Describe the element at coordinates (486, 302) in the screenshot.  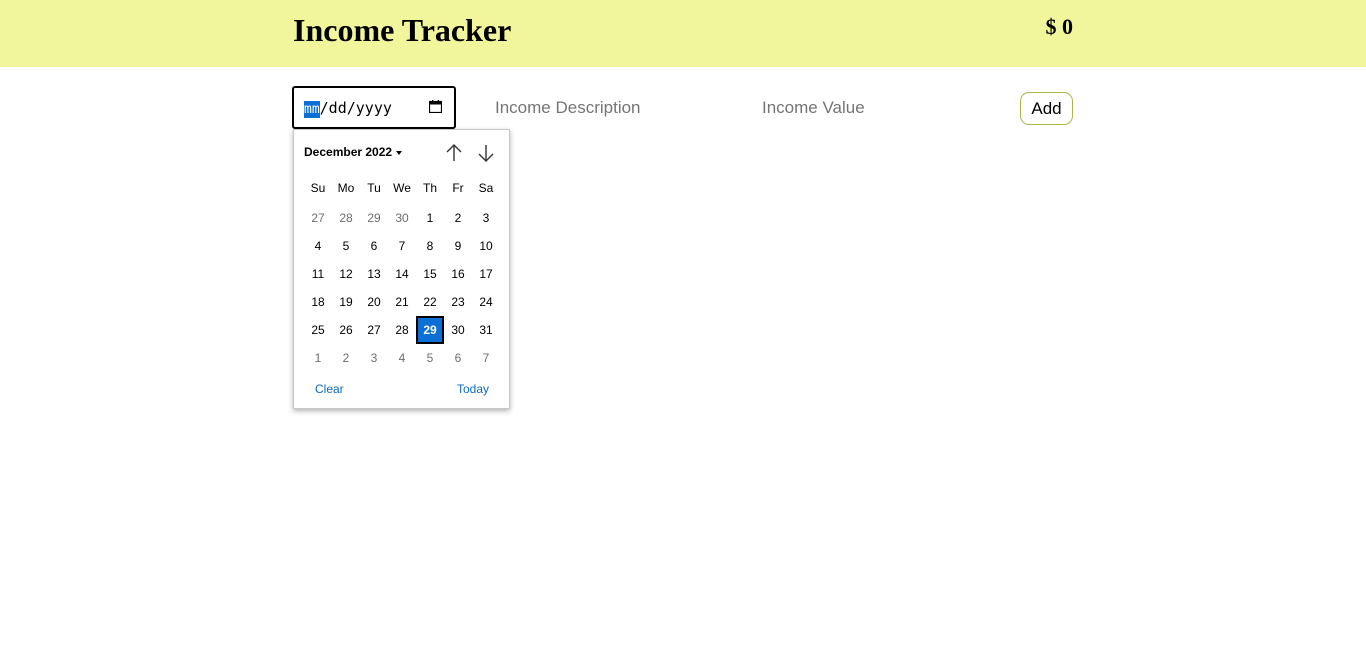
I see `calendar-day: 24` at that location.